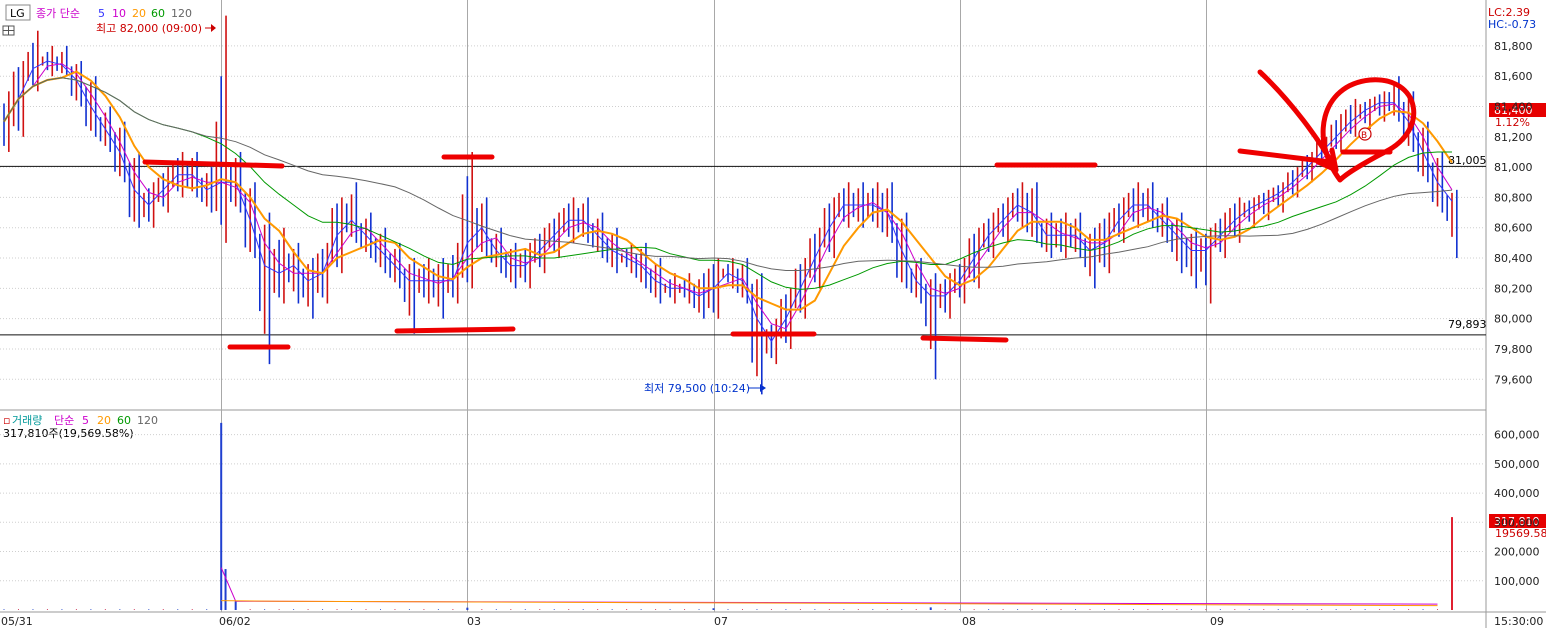 The width and height of the screenshot is (1546, 628). I want to click on high-marker-label: 최고 82,000 (09:00), so click(149, 28).